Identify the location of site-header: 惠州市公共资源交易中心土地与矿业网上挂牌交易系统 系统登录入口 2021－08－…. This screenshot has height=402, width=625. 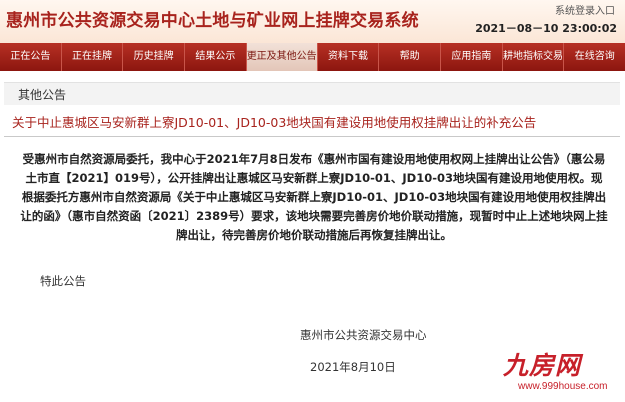
(312, 21).